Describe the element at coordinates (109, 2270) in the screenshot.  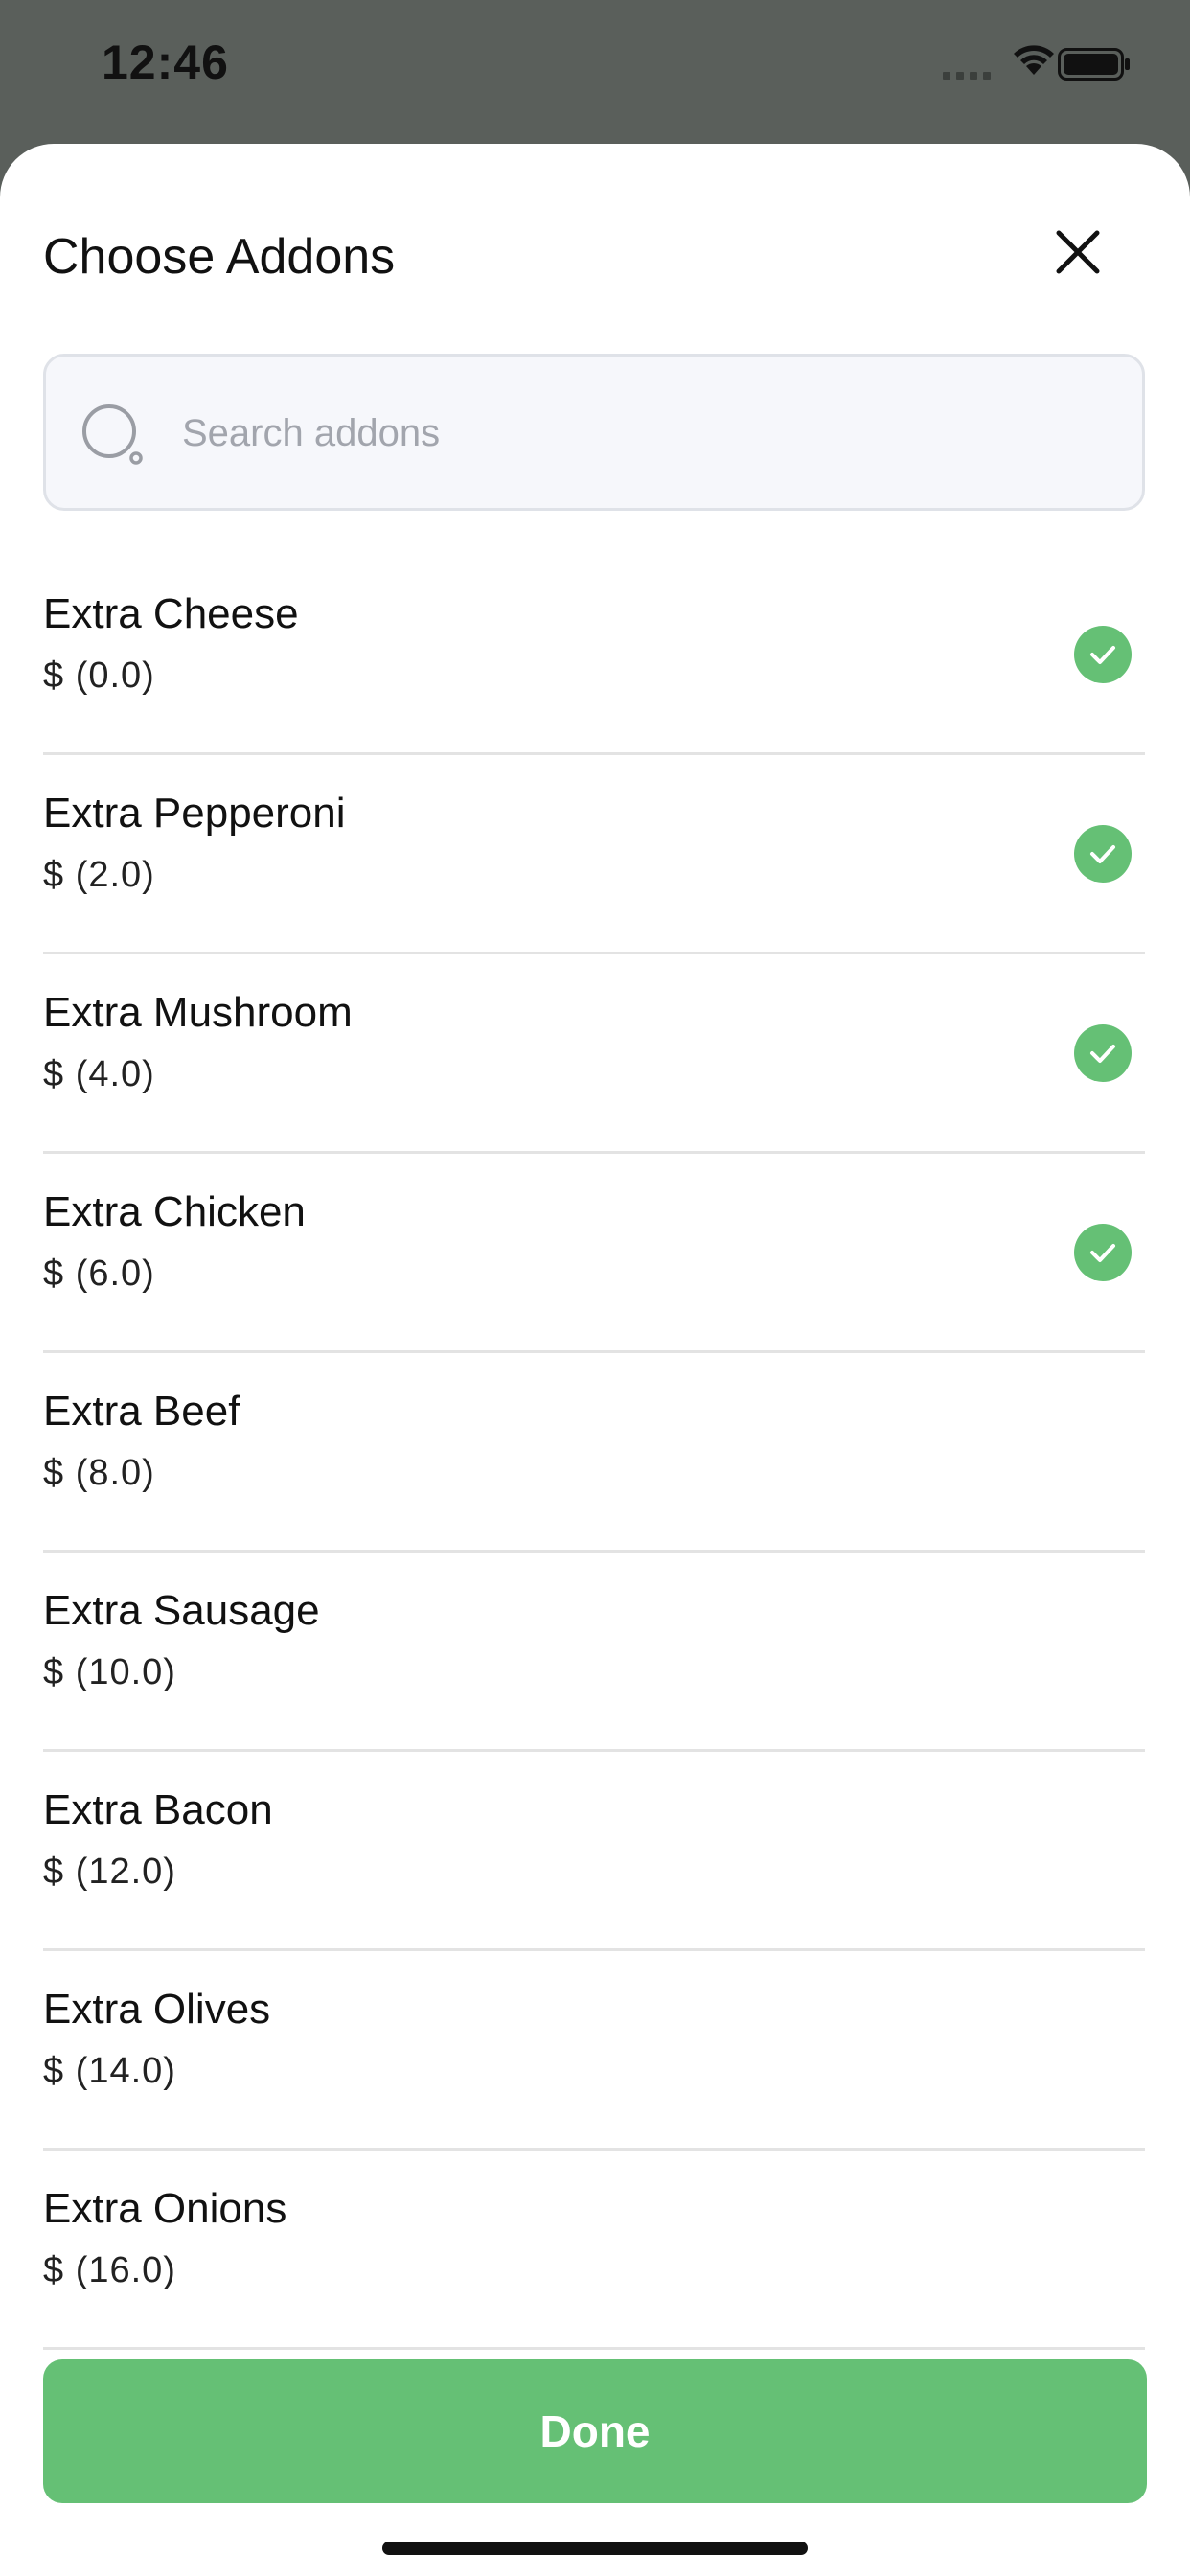
I see `addon-price: $ (16.0)` at that location.